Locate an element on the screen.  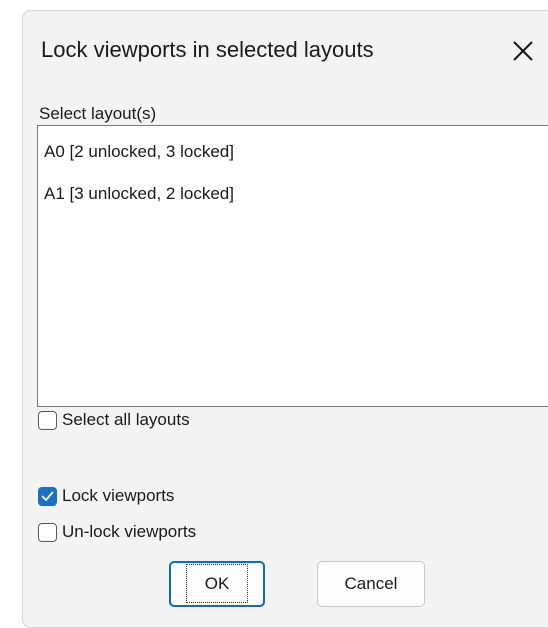
title-bar: Lock viewports in selected layouts is located at coordinates (285, 51).